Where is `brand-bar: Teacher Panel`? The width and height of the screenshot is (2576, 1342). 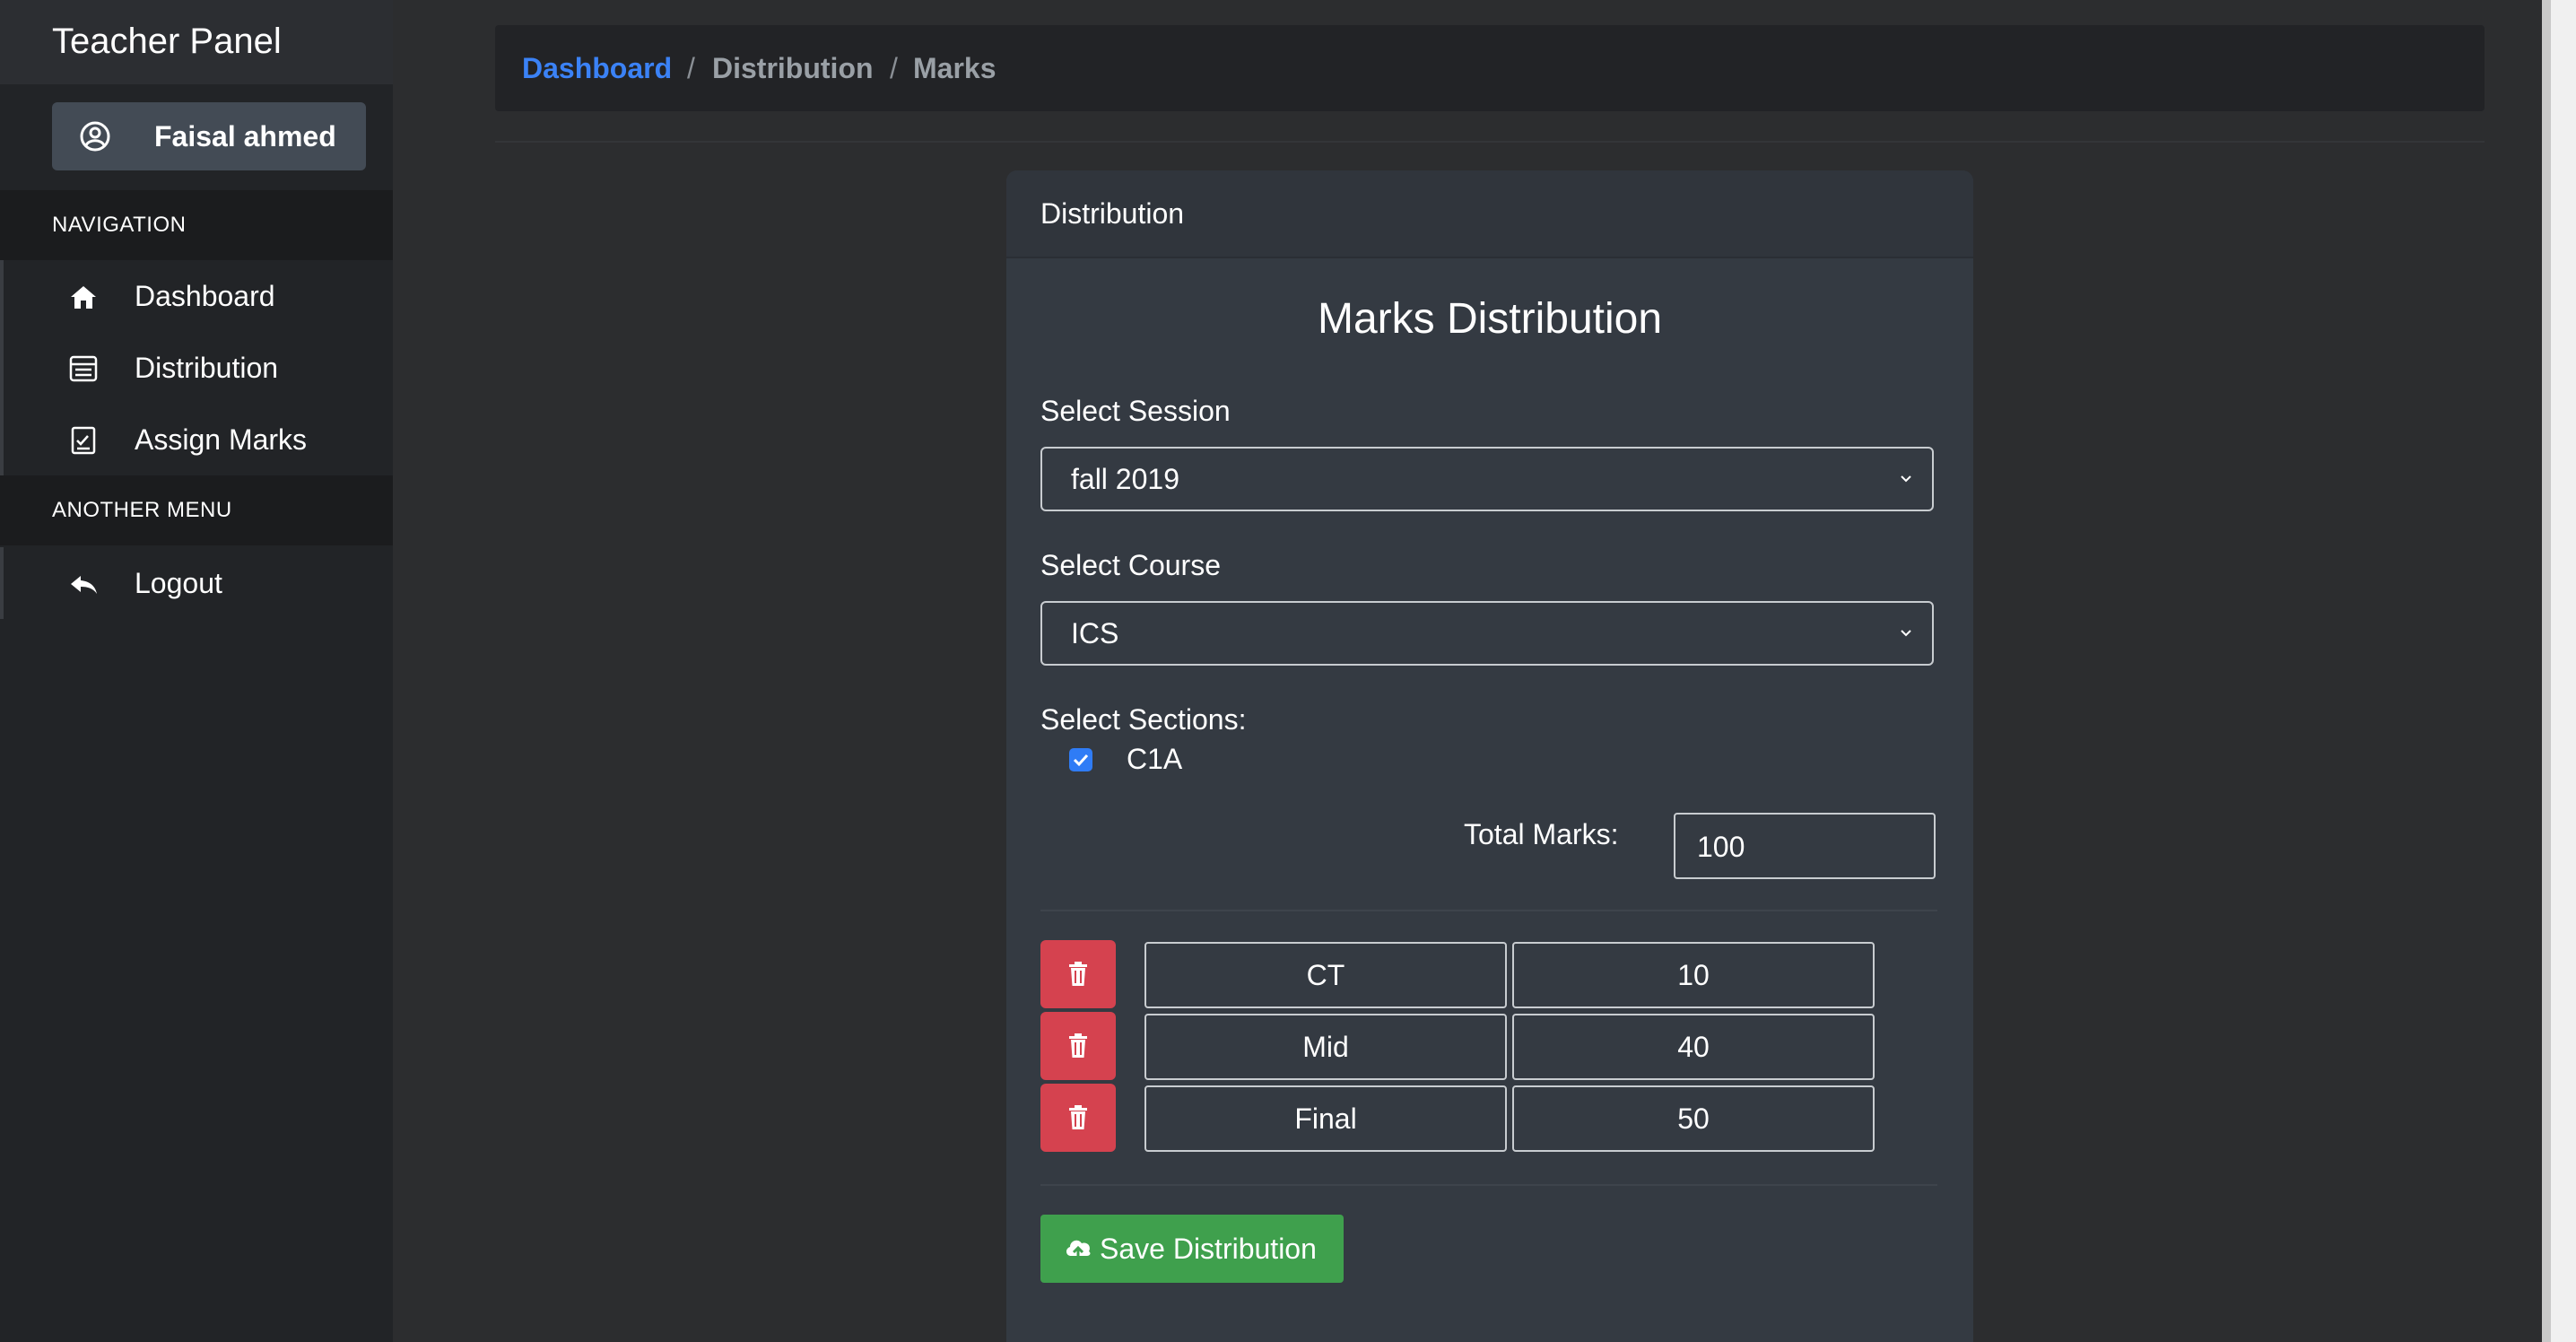 brand-bar: Teacher Panel is located at coordinates (196, 42).